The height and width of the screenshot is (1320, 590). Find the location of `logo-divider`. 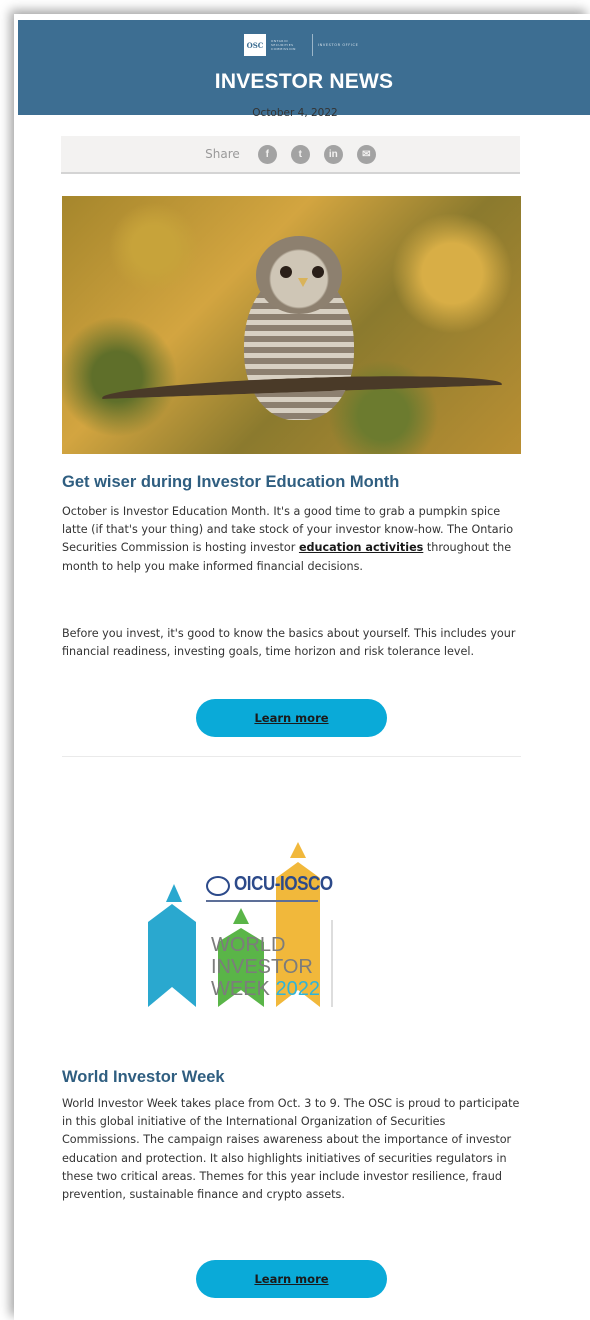

logo-divider is located at coordinates (312, 45).